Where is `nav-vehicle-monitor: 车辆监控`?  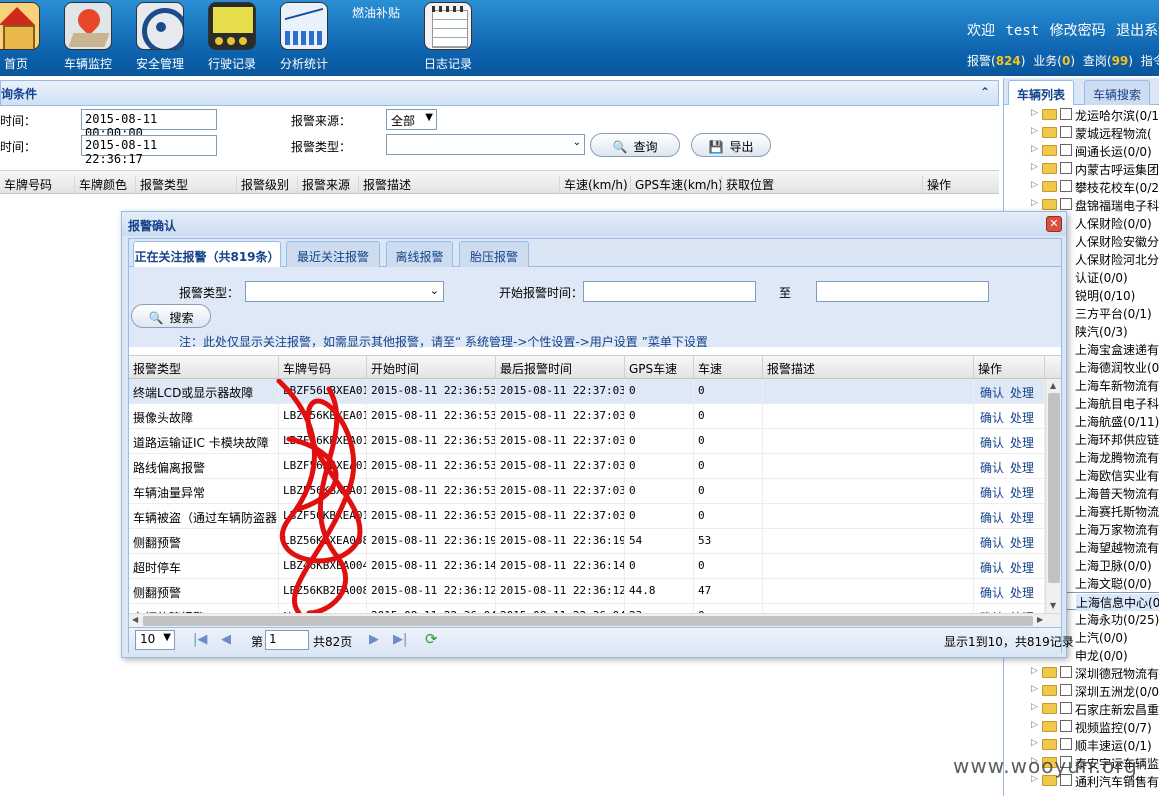
nav-vehicle-monitor: 车辆监控 is located at coordinates (88, 38).